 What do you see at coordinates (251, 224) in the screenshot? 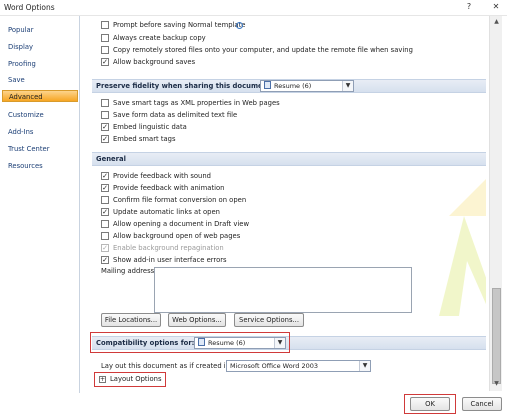
I see `option-draft-view: Allow opening a document in Draft view` at bounding box center [251, 224].